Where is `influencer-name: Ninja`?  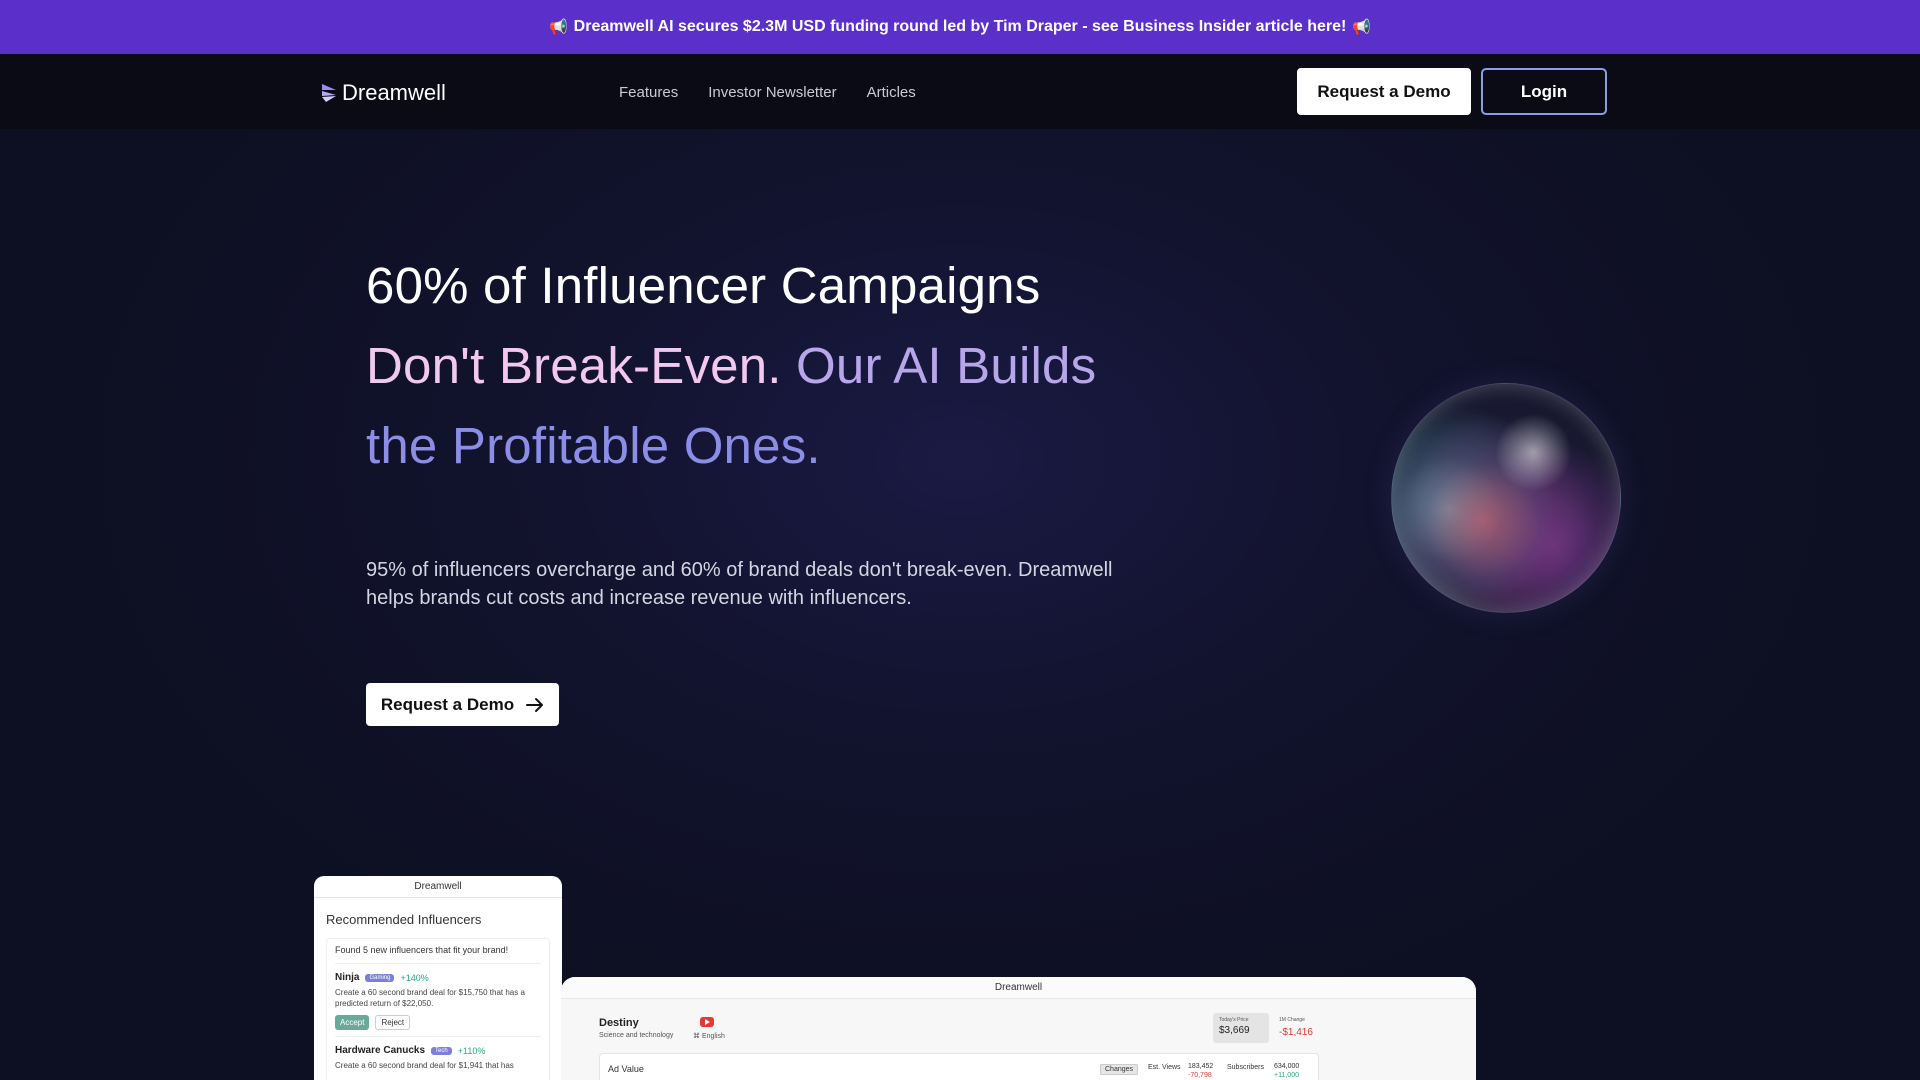 influencer-name: Ninja is located at coordinates (347, 977).